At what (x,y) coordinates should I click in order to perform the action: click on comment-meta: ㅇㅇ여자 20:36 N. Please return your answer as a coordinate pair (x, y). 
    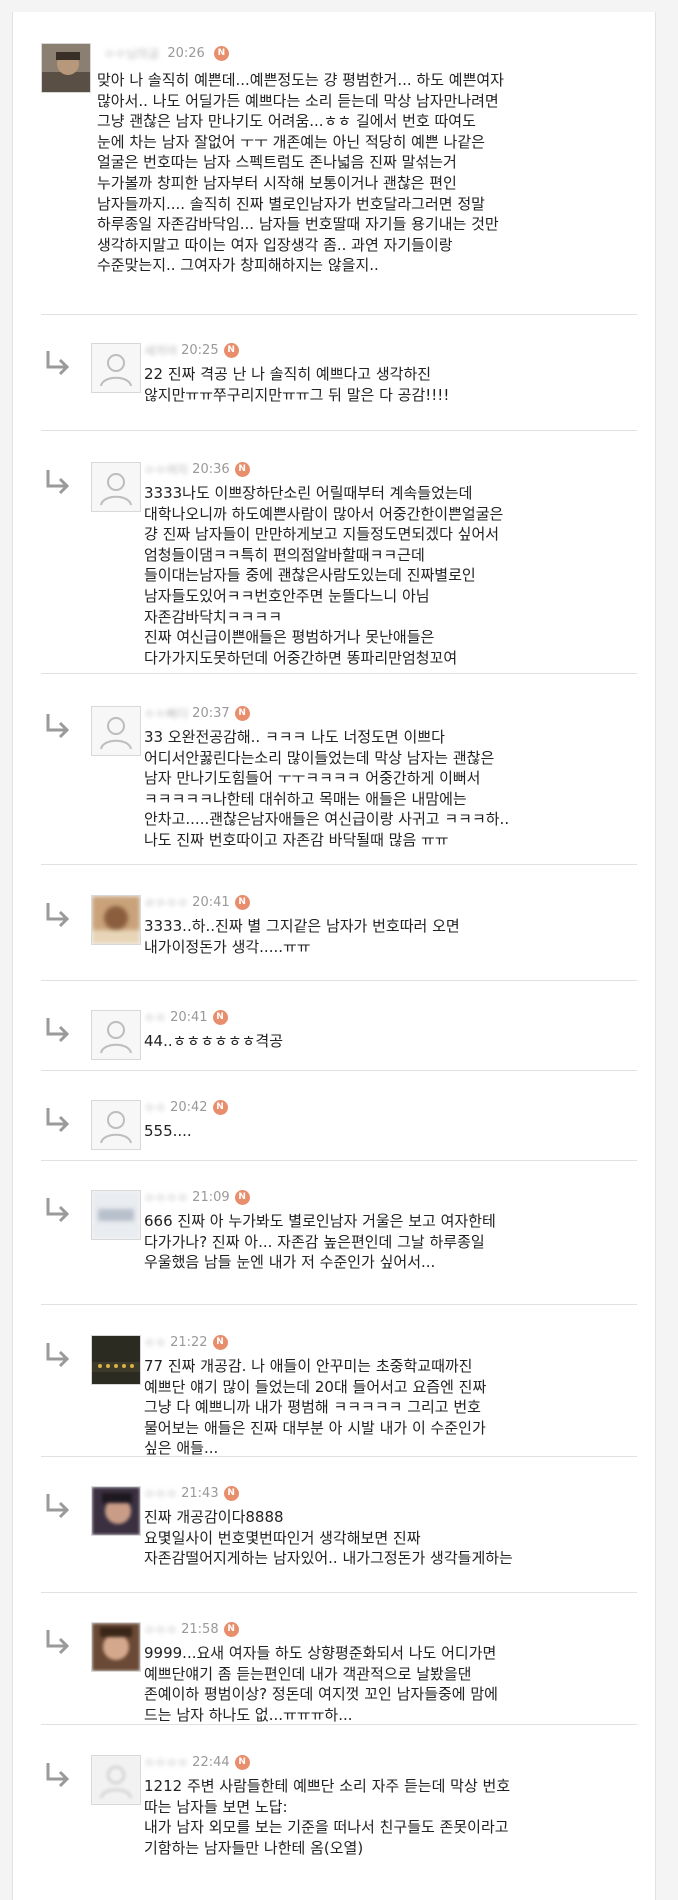
    Looking at the image, I should click on (197, 471).